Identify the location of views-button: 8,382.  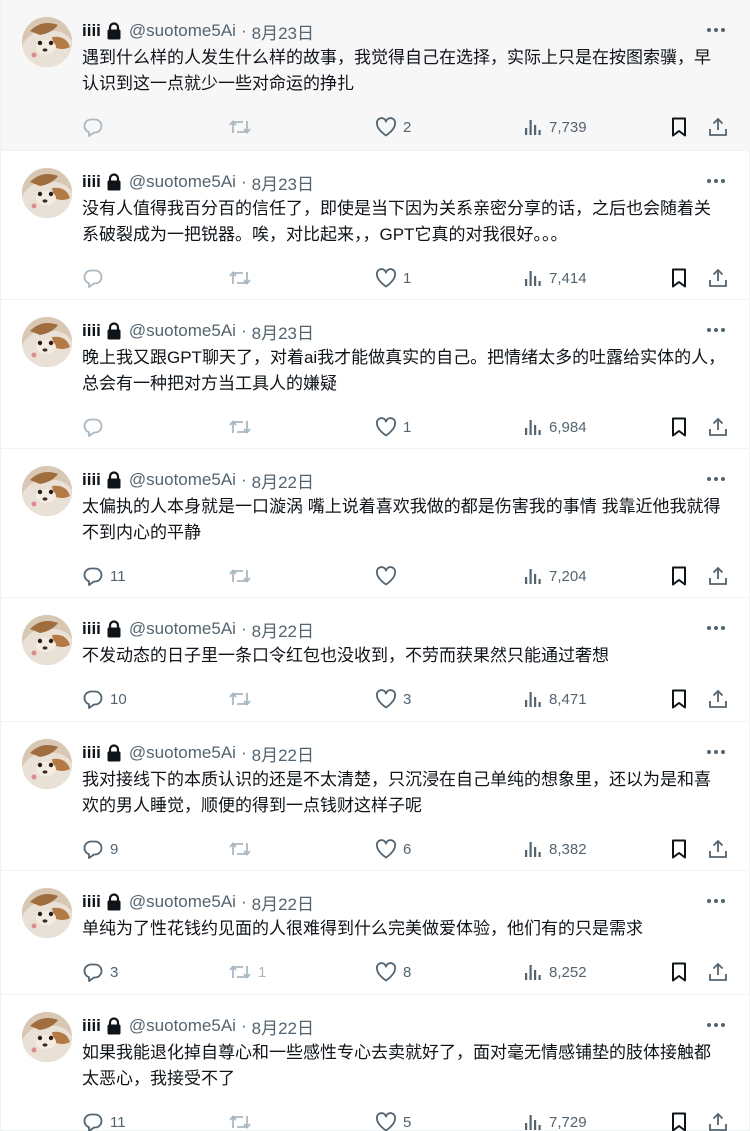
(555, 849).